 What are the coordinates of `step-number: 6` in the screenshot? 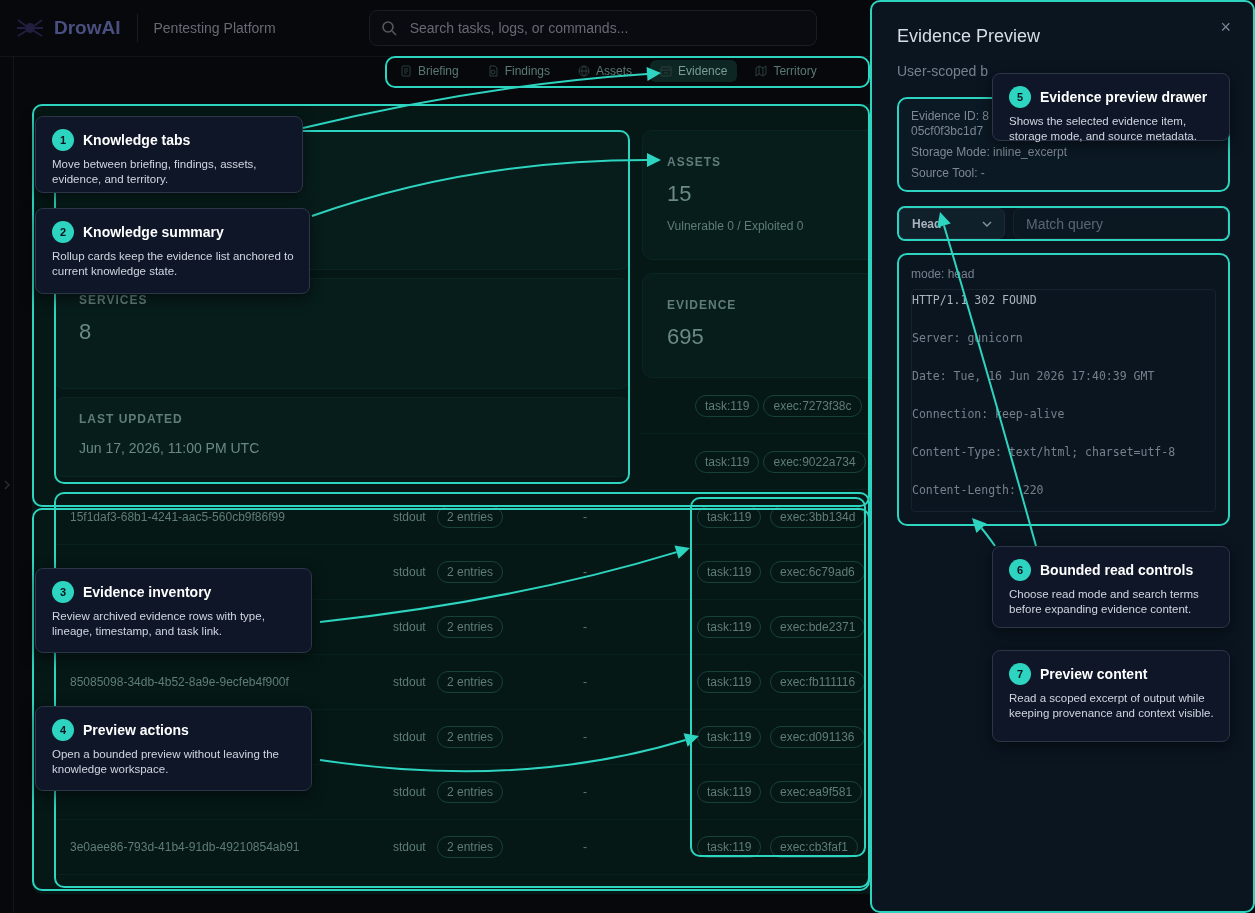 It's located at (1020, 570).